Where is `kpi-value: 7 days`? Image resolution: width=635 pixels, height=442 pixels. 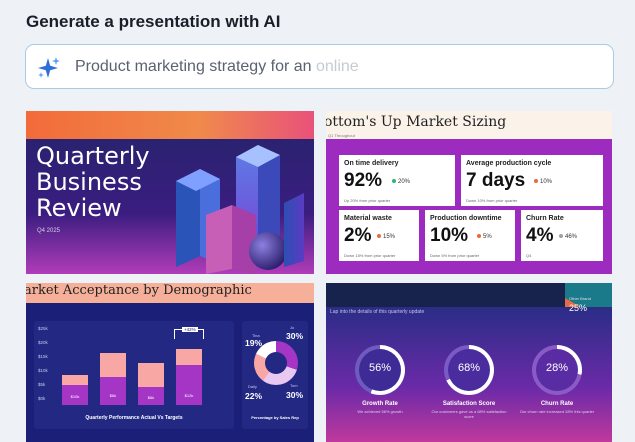 kpi-value: 7 days is located at coordinates (496, 180).